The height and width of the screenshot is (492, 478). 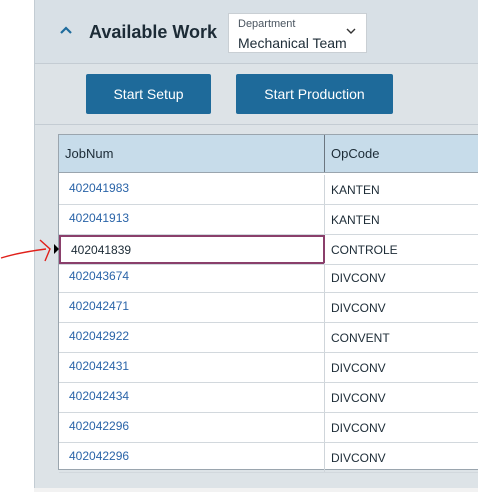 What do you see at coordinates (192, 367) in the screenshot?
I see `jobnum-cell: 402042431` at bounding box center [192, 367].